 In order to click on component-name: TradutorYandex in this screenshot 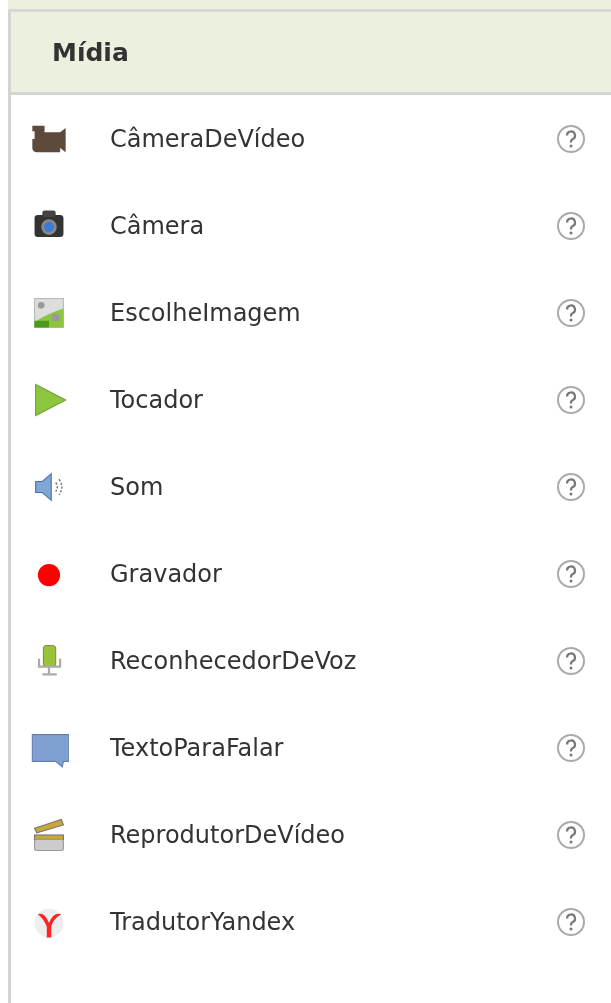, I will do `click(333, 921)`.